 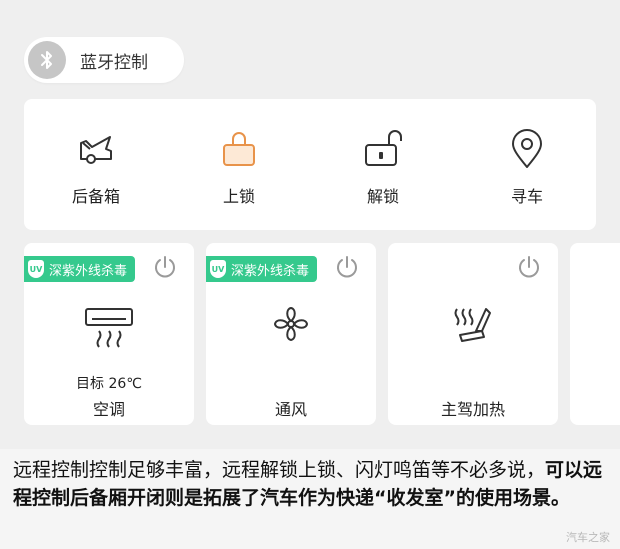 I want to click on air-conditioner-icon, so click(x=109, y=328).